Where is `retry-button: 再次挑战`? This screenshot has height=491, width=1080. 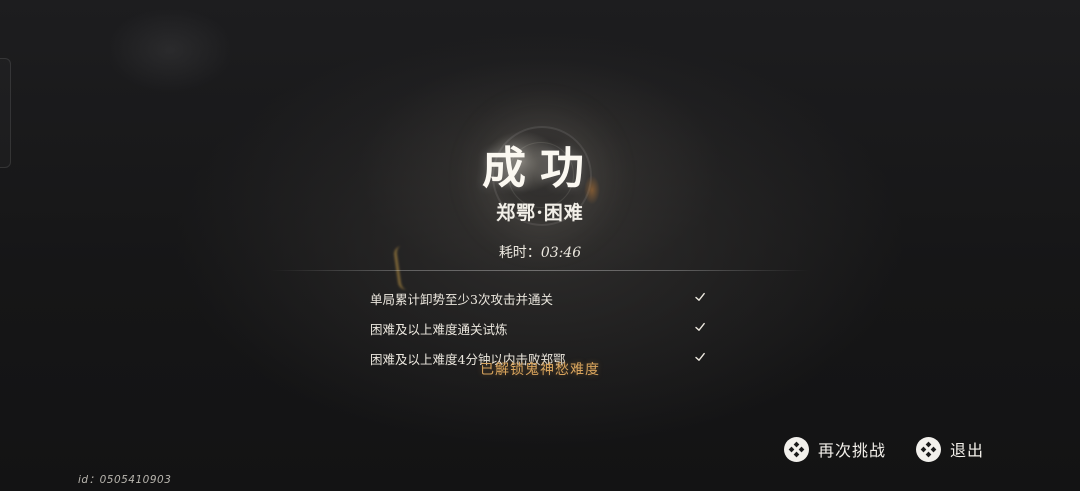
retry-button: 再次挑战 is located at coordinates (835, 449).